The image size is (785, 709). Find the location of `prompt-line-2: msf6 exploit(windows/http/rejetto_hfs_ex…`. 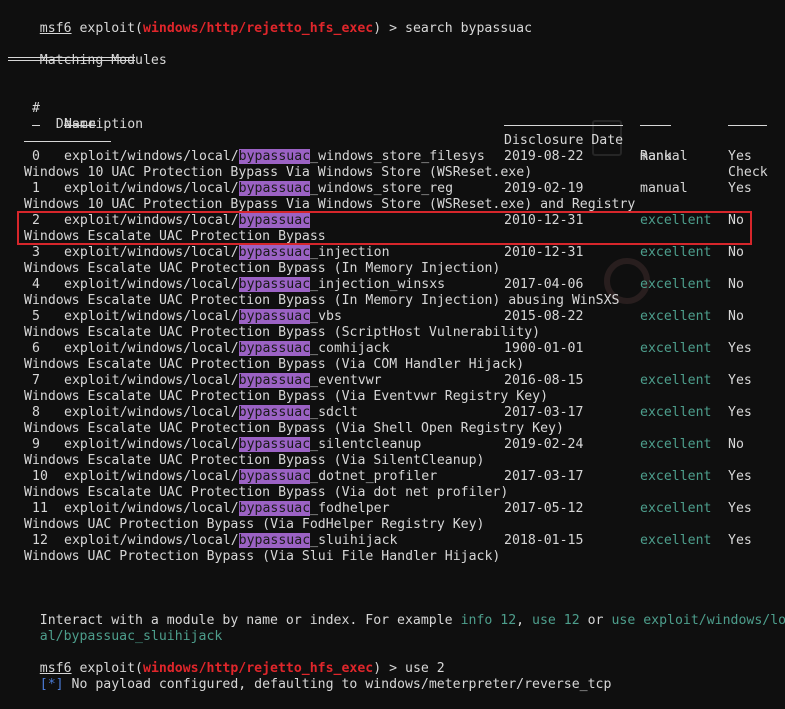

prompt-line-2: msf6 exploit(windows/http/rejetto_hfs_ex… is located at coordinates (242, 668).